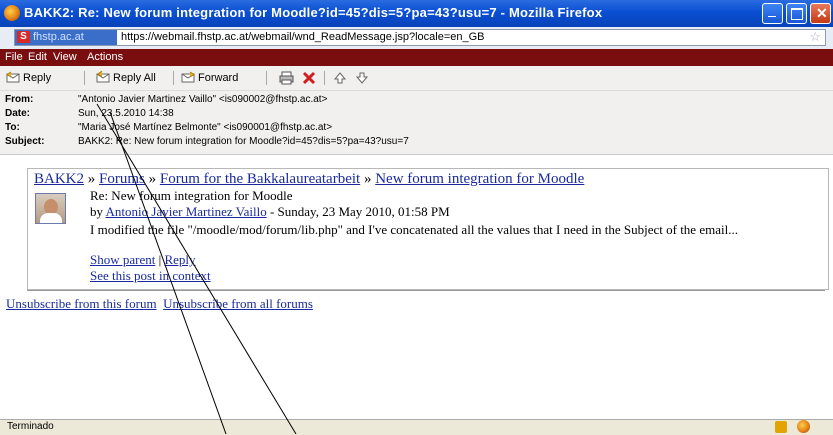 Image resolution: width=833 pixels, height=435 pixels. I want to click on to-label: To:, so click(12, 127).